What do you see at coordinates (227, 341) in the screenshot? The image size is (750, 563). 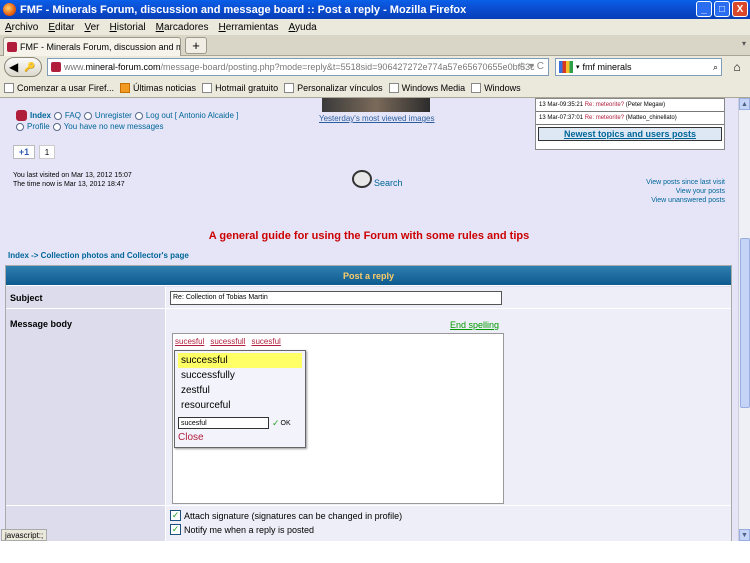 I see `misspelled-word: sucessfull` at bounding box center [227, 341].